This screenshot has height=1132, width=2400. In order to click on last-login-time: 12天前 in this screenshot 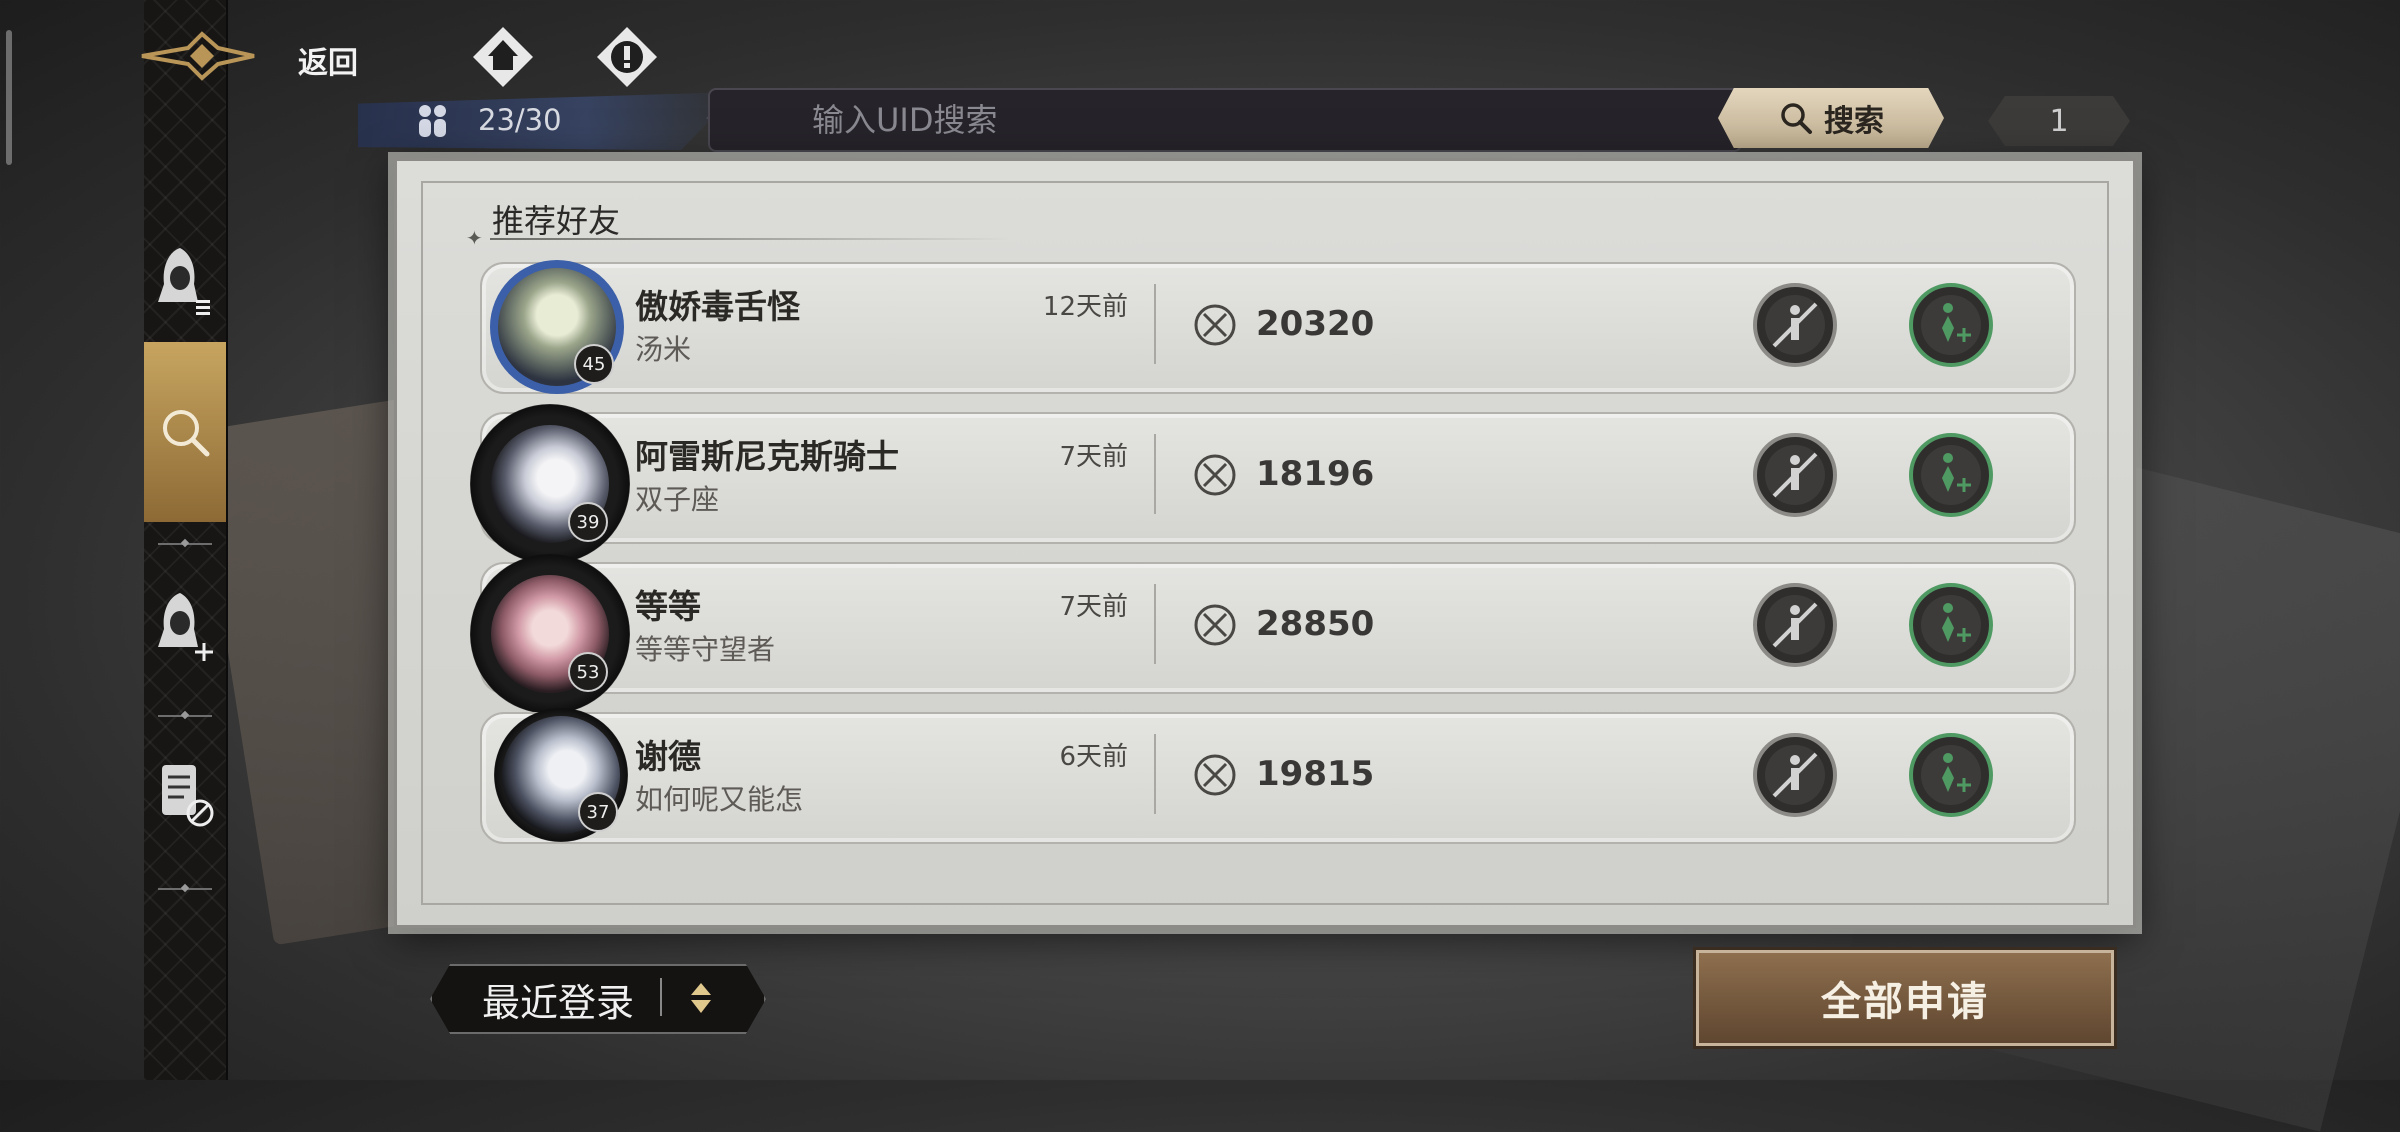, I will do `click(1085, 307)`.